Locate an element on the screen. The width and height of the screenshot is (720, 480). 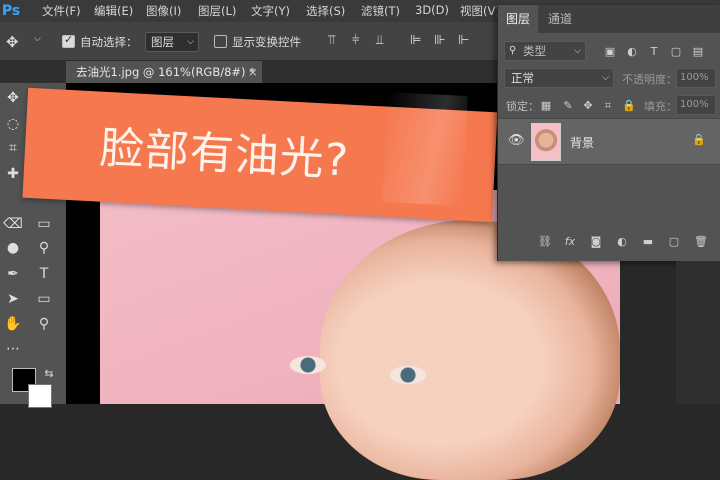
eye-left is located at coordinates (308, 365).